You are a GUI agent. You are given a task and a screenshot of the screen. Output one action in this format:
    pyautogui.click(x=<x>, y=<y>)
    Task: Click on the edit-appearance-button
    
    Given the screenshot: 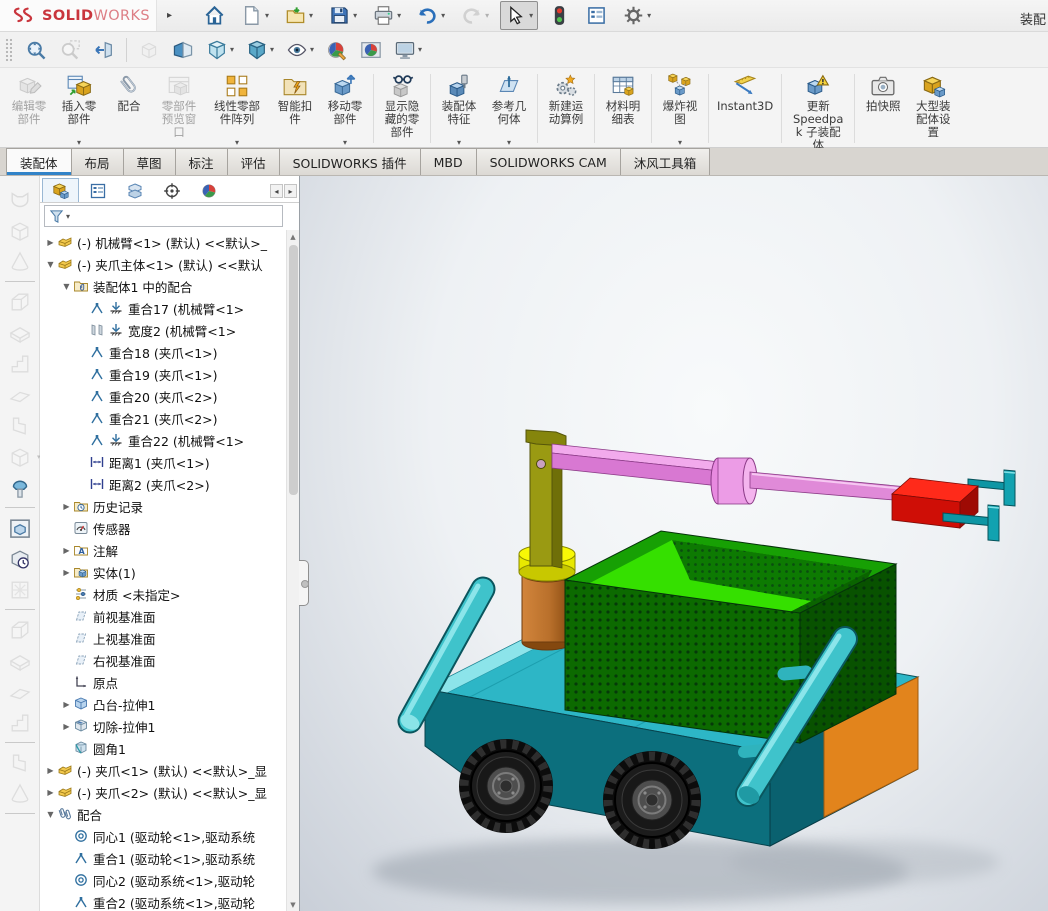 What is the action you would take?
    pyautogui.click(x=1043, y=161)
    